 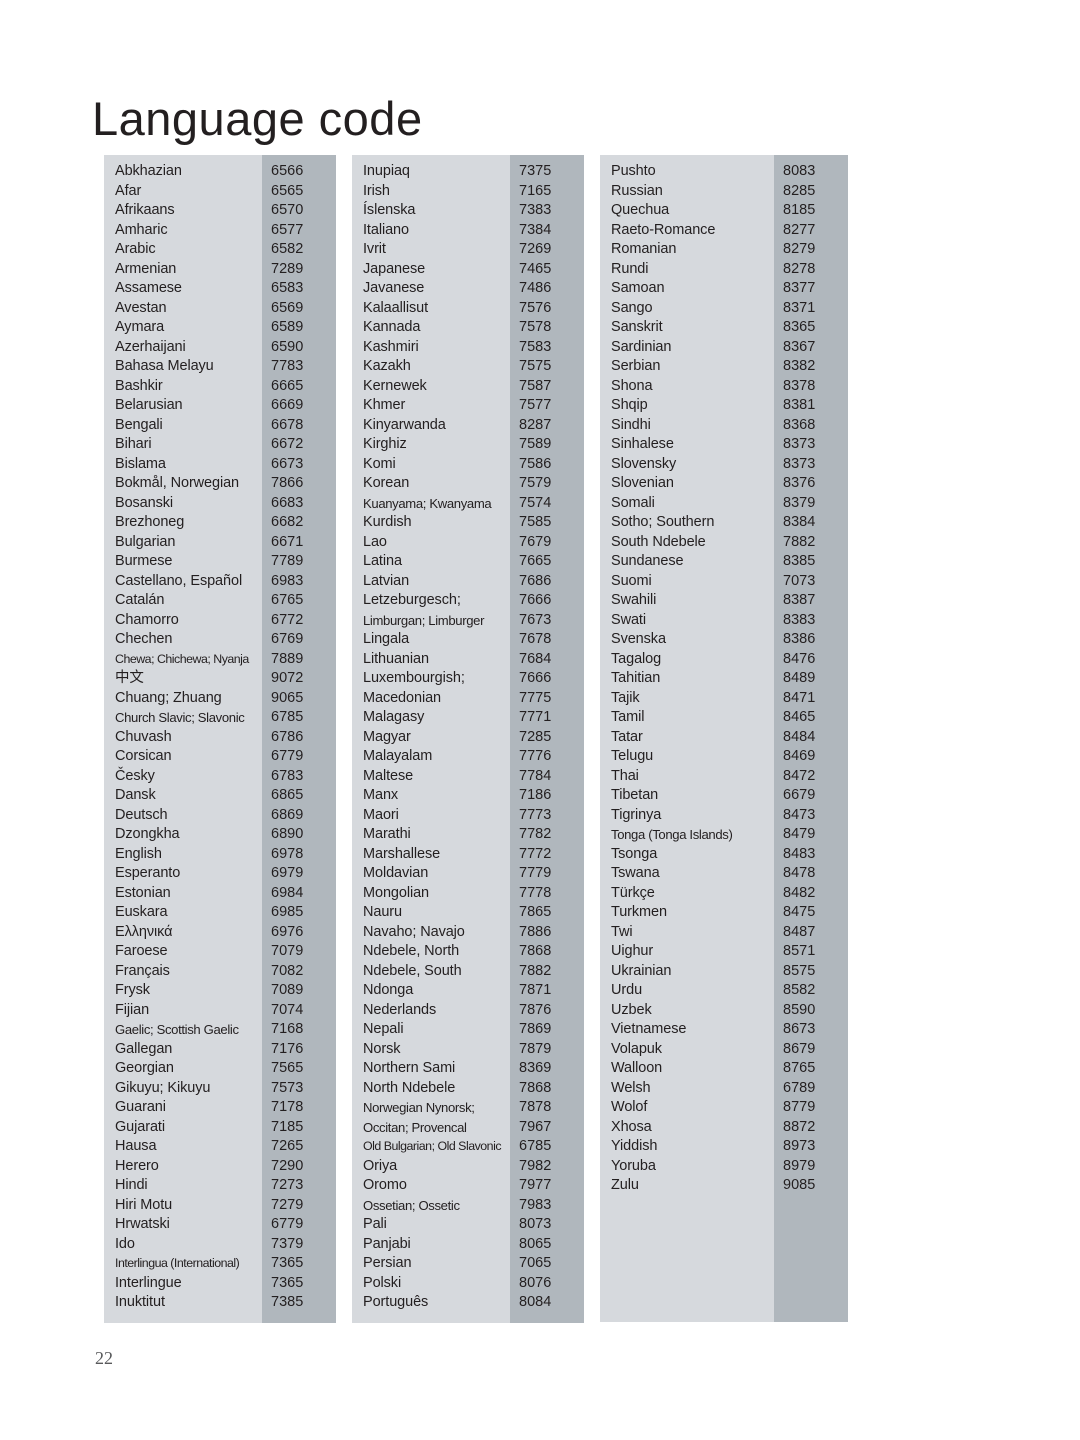 I want to click on language-code: 7579, so click(x=535, y=483).